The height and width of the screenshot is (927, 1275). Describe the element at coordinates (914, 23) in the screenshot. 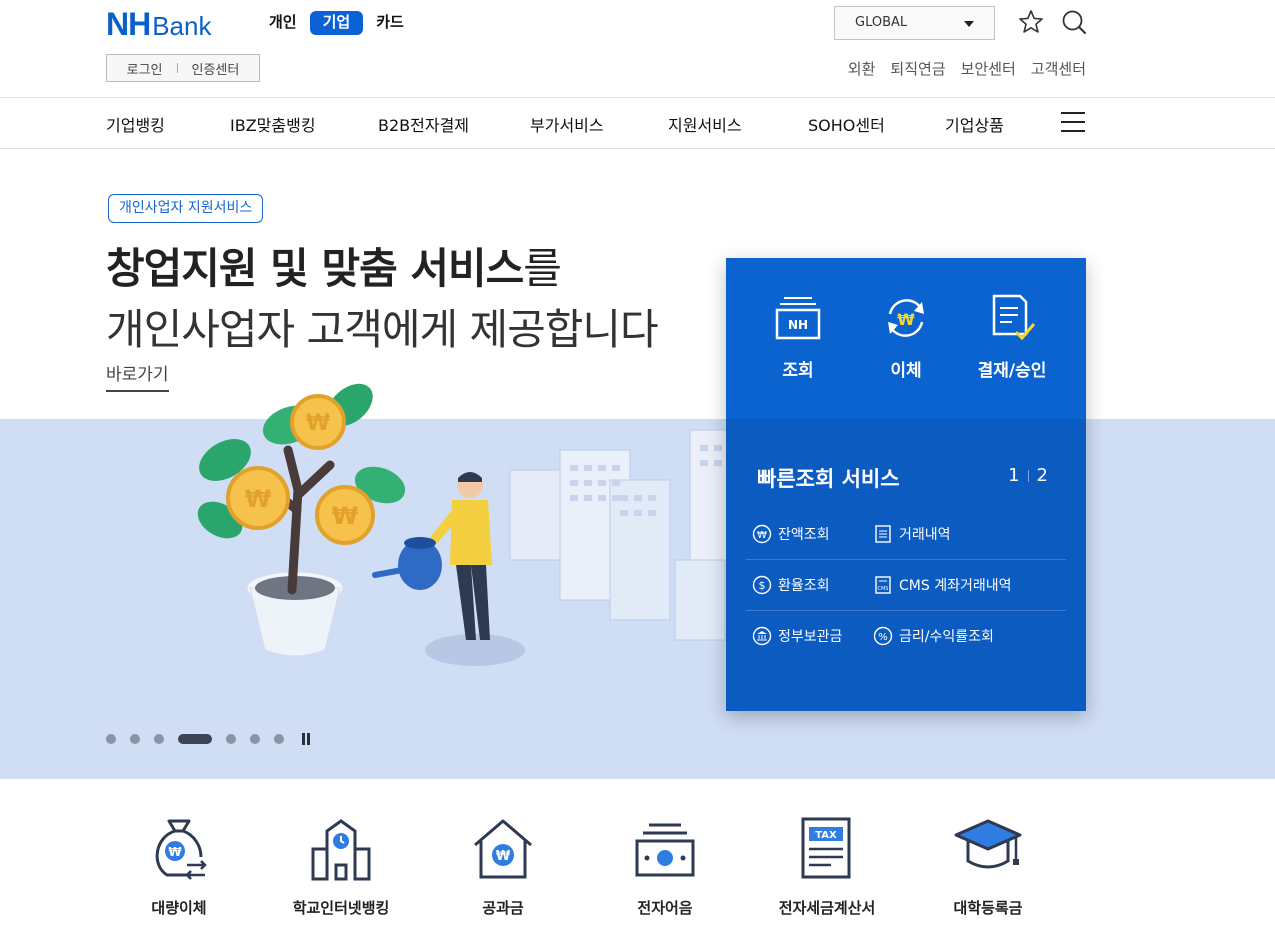

I see `global-language-select: GLOBAL` at that location.